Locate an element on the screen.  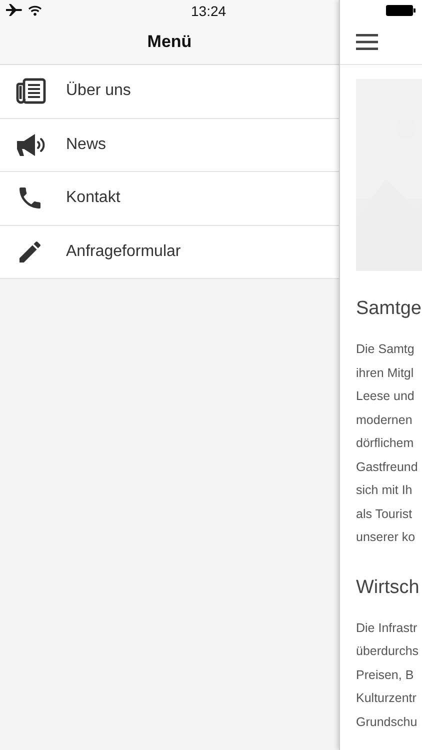
body-text-line: sich mit Ih is located at coordinates (384, 490).